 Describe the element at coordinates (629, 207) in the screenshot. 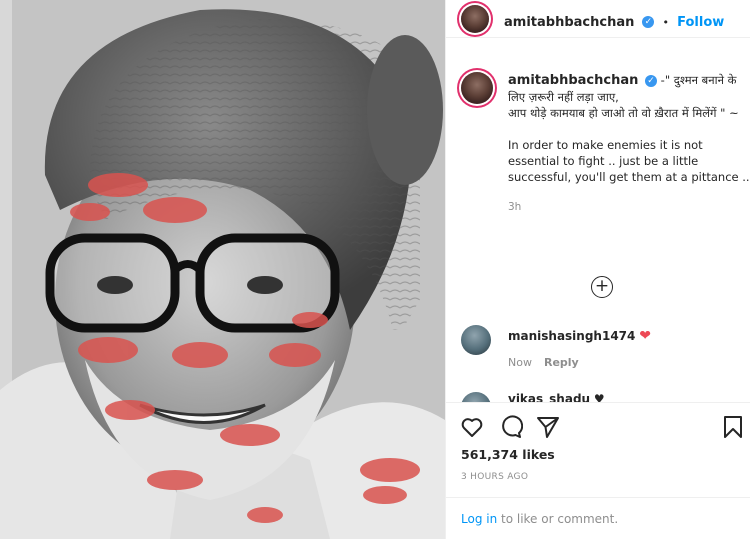

I see `caption-timestamp: 3h` at that location.